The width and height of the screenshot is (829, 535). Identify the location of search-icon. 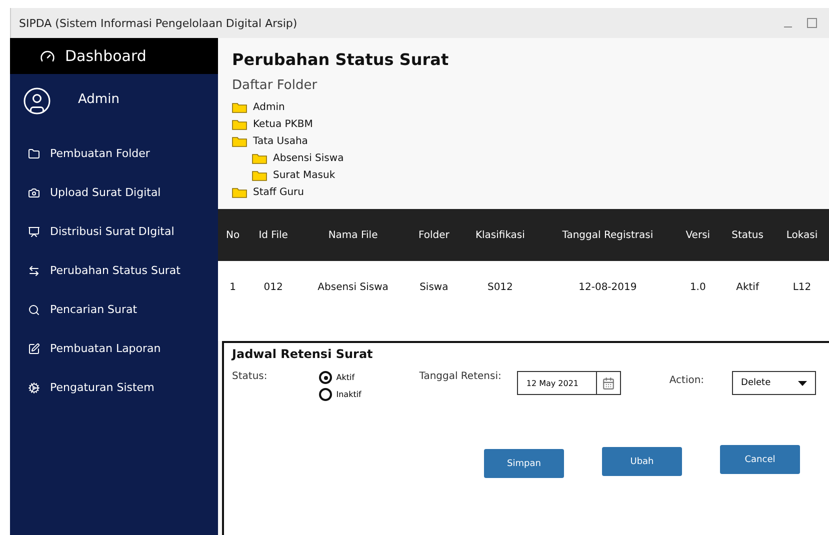
(34, 310).